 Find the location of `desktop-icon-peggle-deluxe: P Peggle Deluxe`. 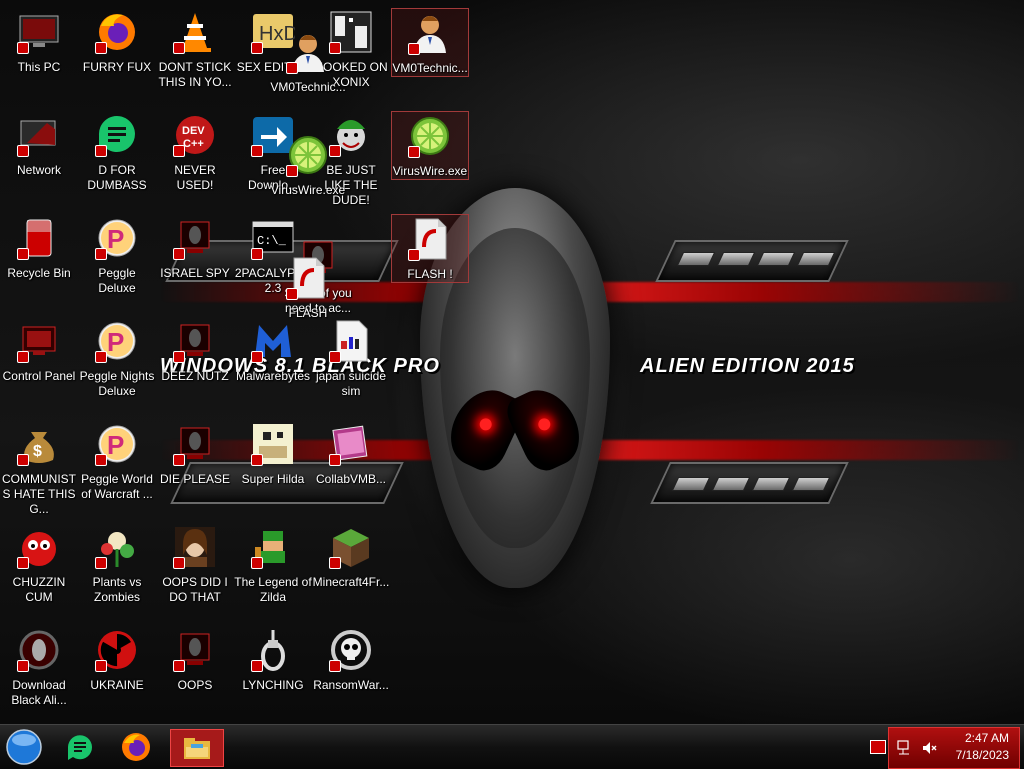

desktop-icon-peggle-deluxe: P Peggle Deluxe is located at coordinates (117, 255).